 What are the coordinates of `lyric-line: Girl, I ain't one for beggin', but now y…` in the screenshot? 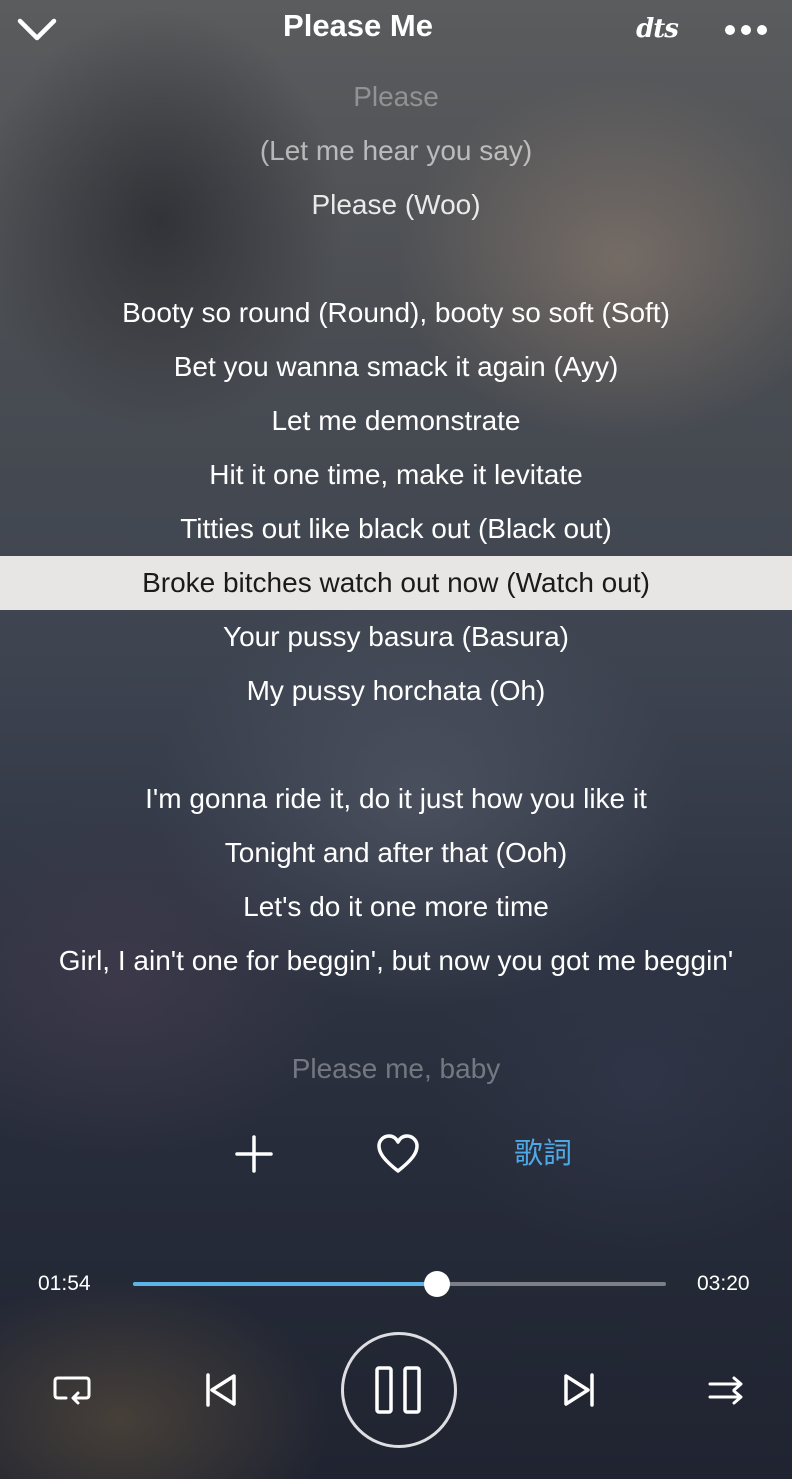 It's located at (396, 961).